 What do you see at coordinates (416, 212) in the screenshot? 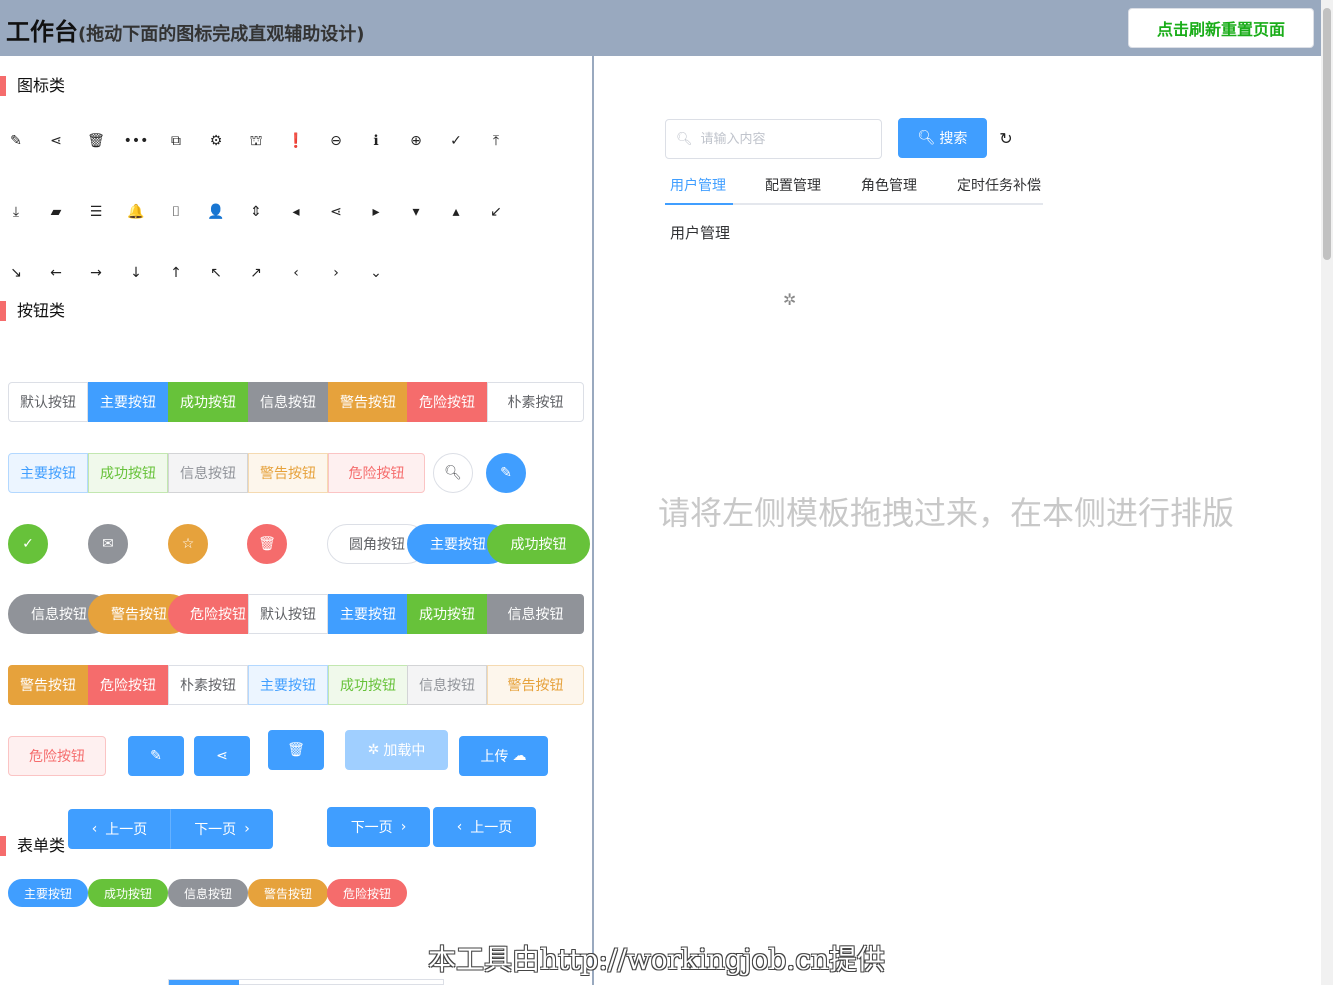
I see `caret-bottom-icon: ▾` at bounding box center [416, 212].